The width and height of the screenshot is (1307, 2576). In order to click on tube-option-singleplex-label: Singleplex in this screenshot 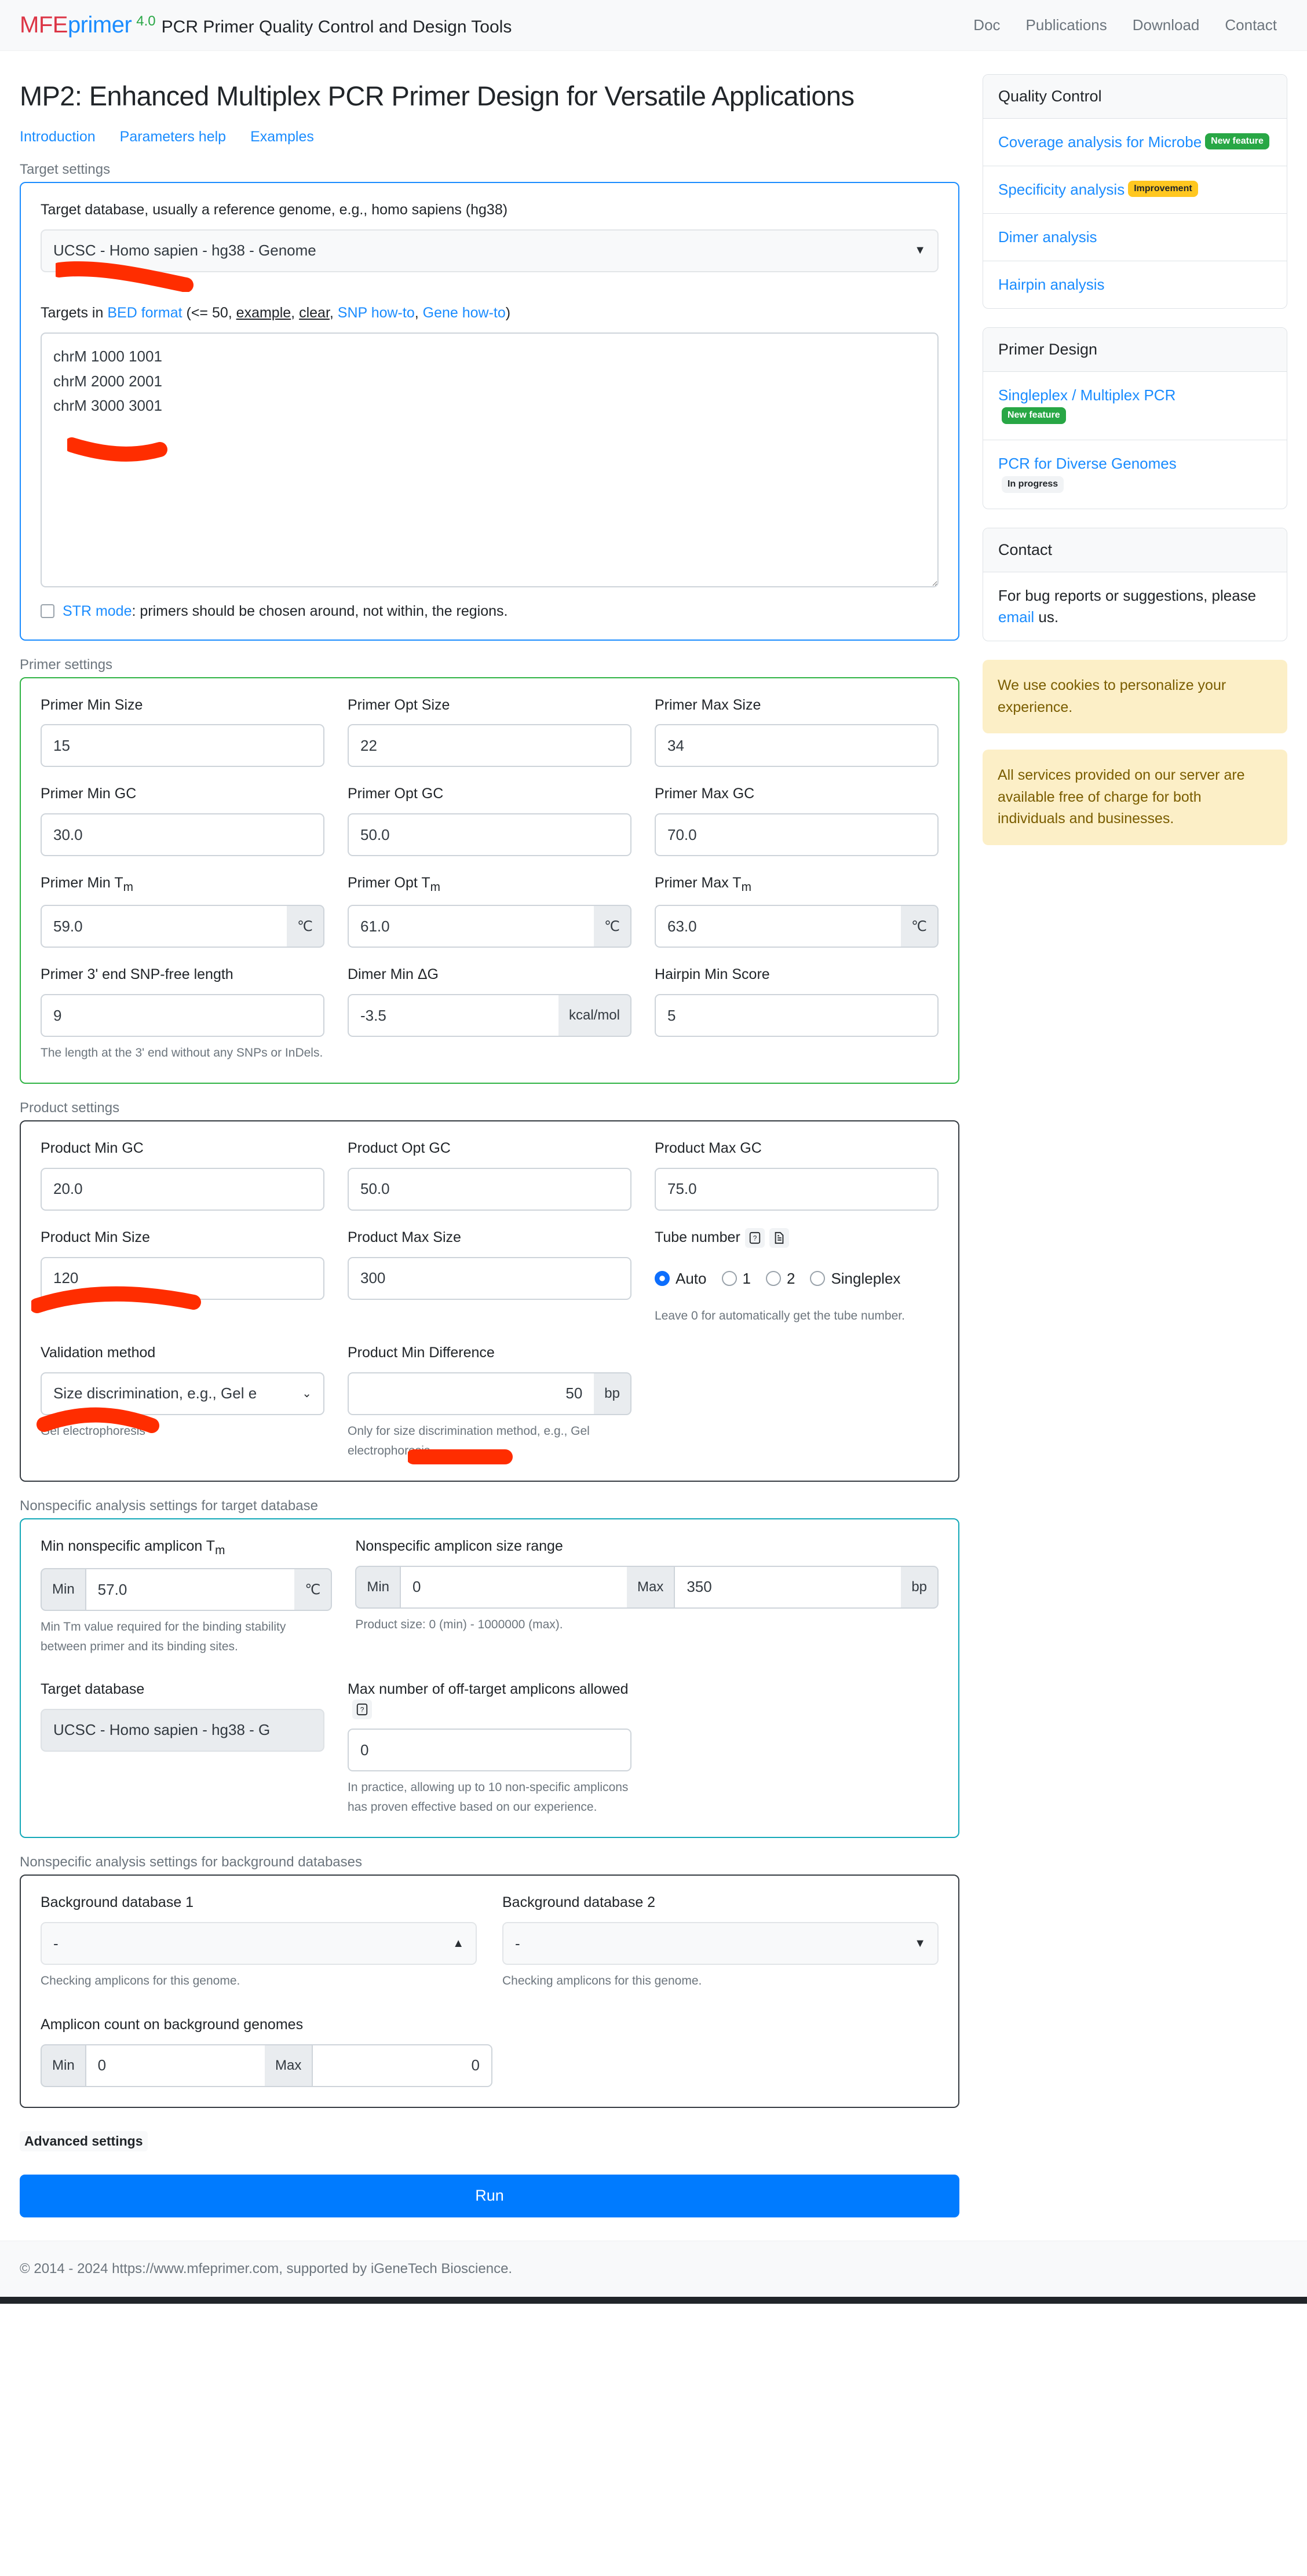, I will do `click(866, 1278)`.